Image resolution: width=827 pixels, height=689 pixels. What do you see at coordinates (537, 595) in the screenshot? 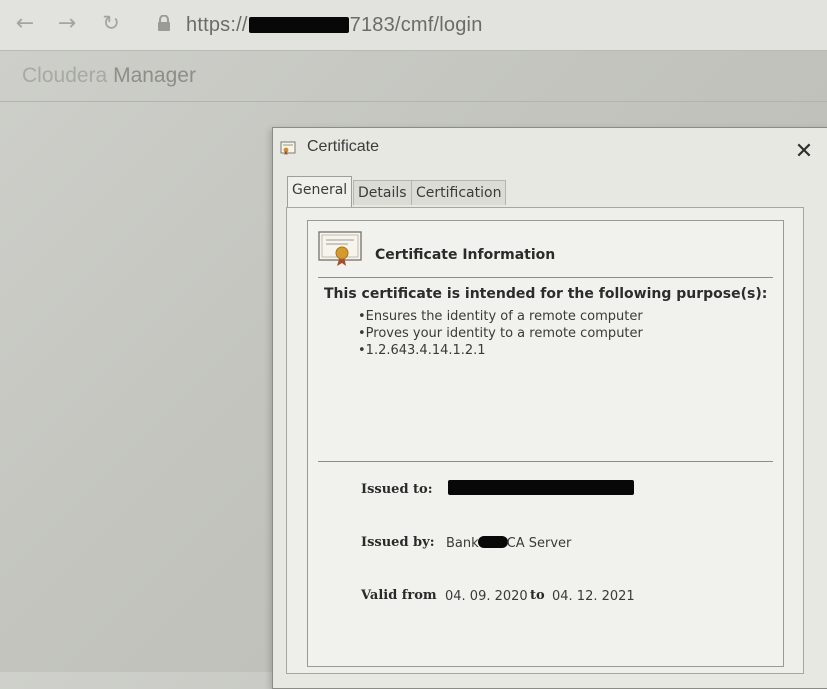
I see `valid-to-label: to` at bounding box center [537, 595].